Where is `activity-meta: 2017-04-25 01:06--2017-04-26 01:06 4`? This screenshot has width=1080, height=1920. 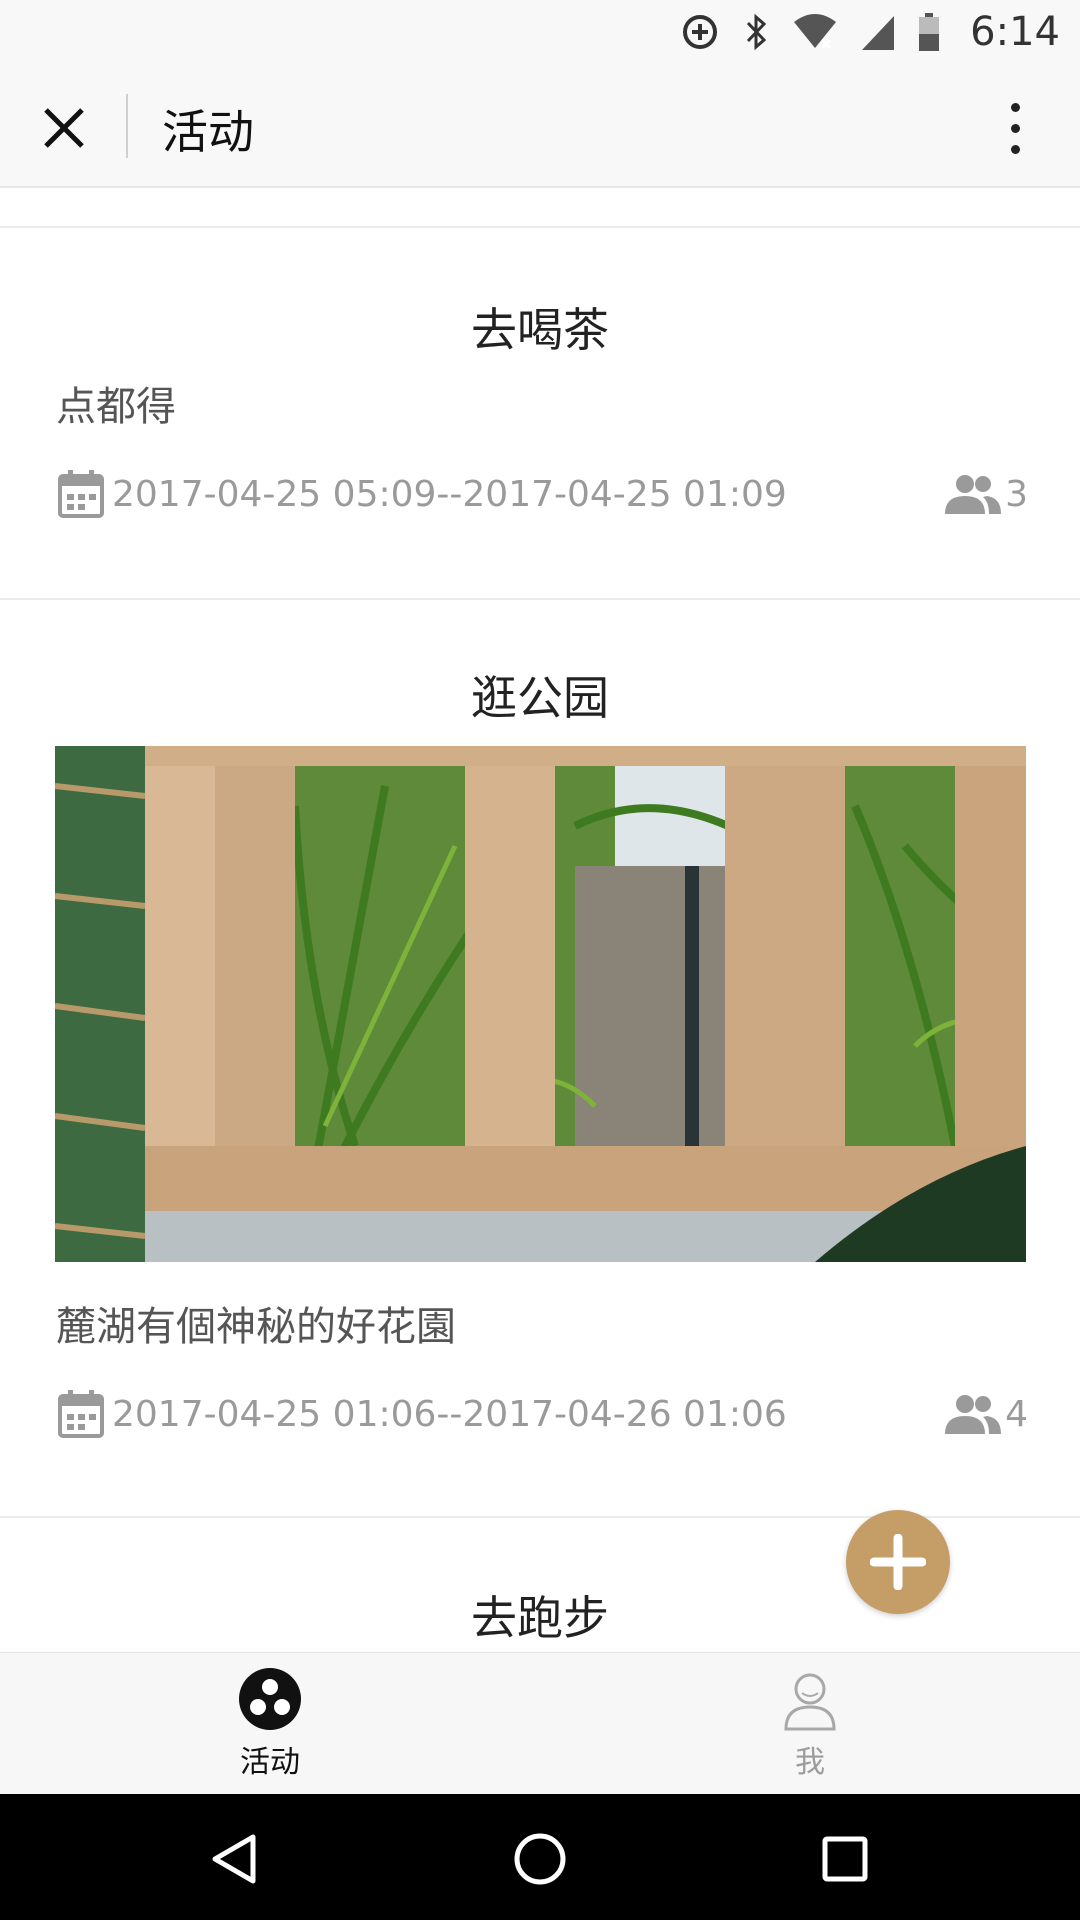
activity-meta: 2017-04-25 01:06--2017-04-26 01:06 4 is located at coordinates (542, 1414).